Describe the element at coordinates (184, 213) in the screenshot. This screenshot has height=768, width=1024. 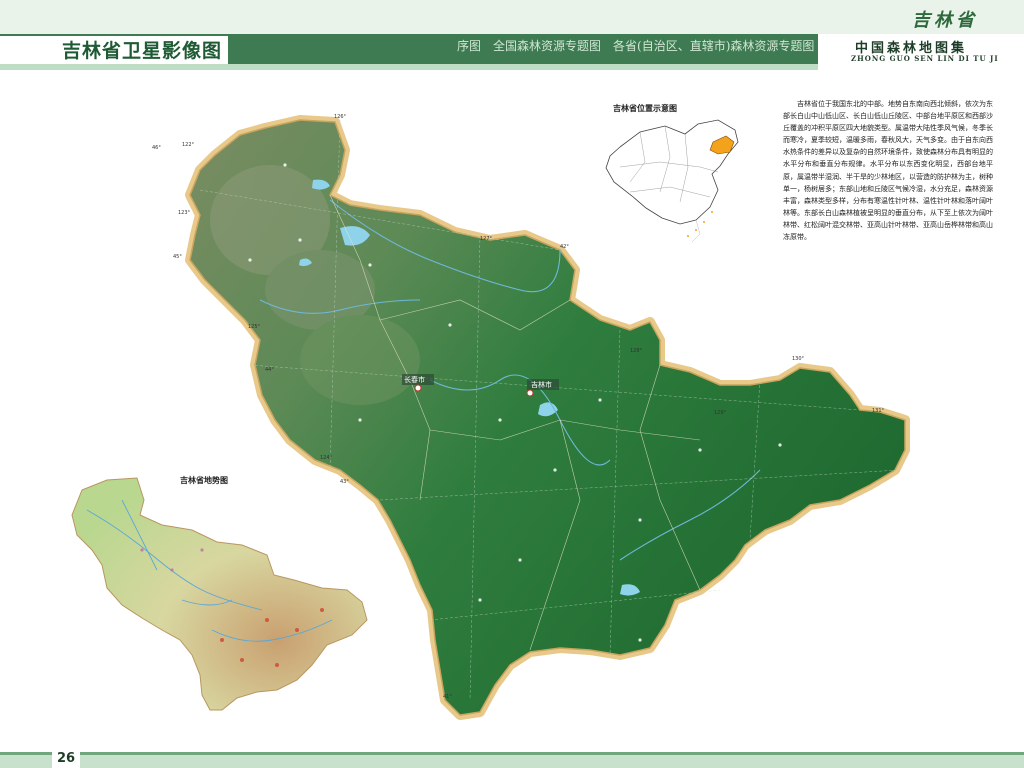
I see `svg-text: 123°` at that location.